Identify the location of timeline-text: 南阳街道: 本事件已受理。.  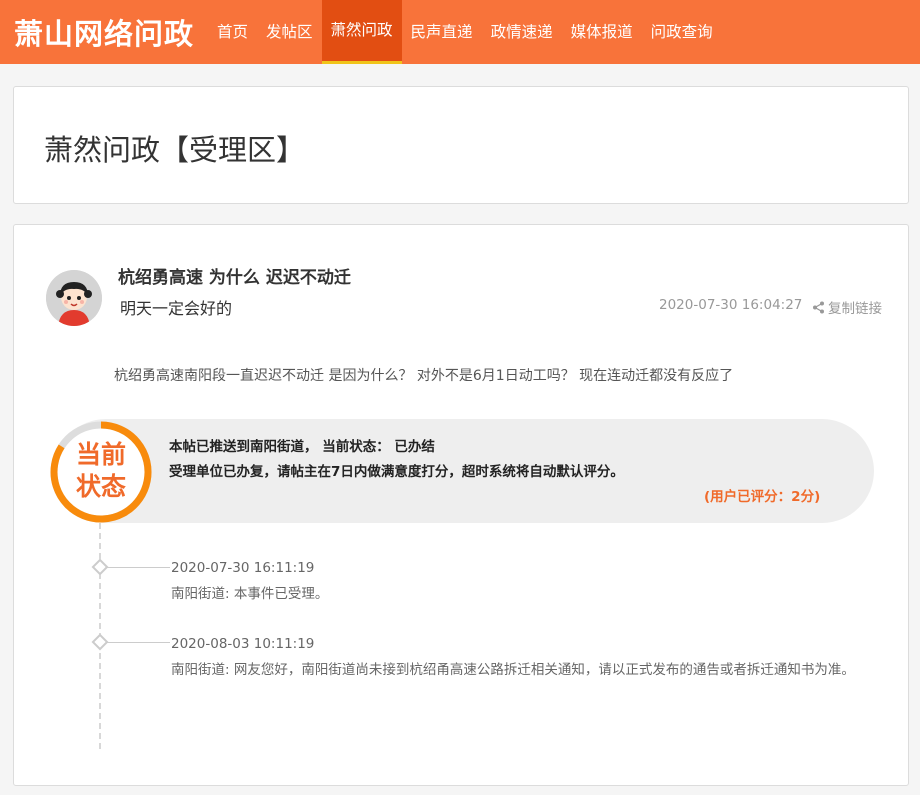
(250, 594).